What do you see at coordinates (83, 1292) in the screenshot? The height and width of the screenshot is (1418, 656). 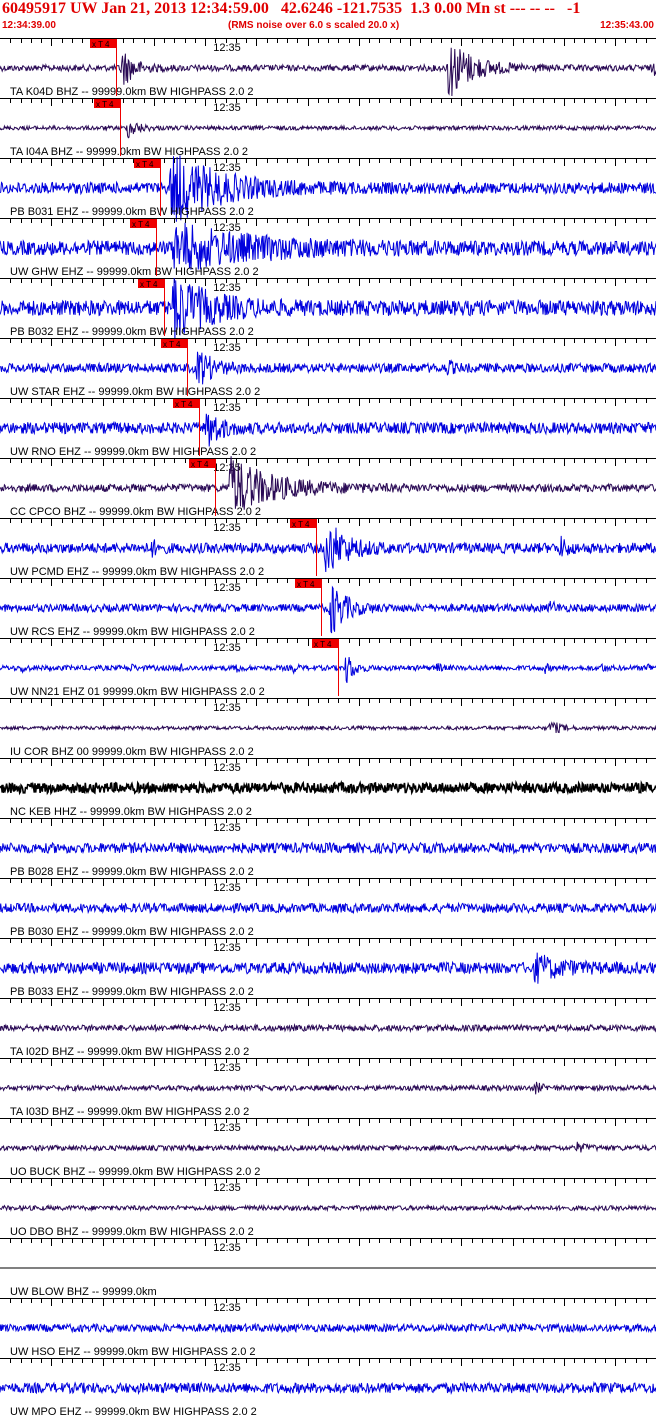 I see `station-label: UW BLOW BHZ -- 99999.0km` at bounding box center [83, 1292].